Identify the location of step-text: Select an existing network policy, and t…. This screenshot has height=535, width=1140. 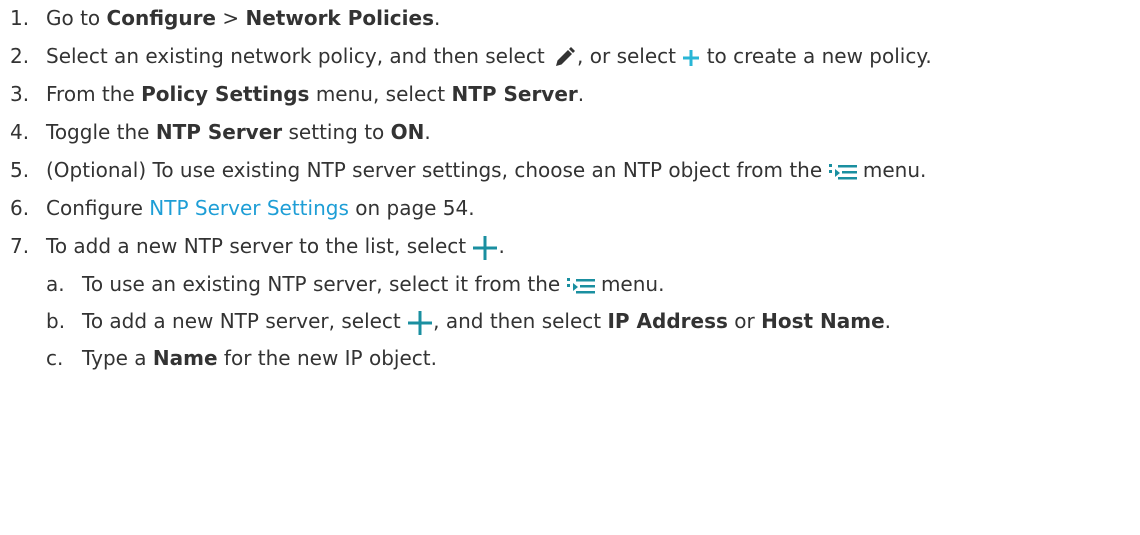
(588, 56).